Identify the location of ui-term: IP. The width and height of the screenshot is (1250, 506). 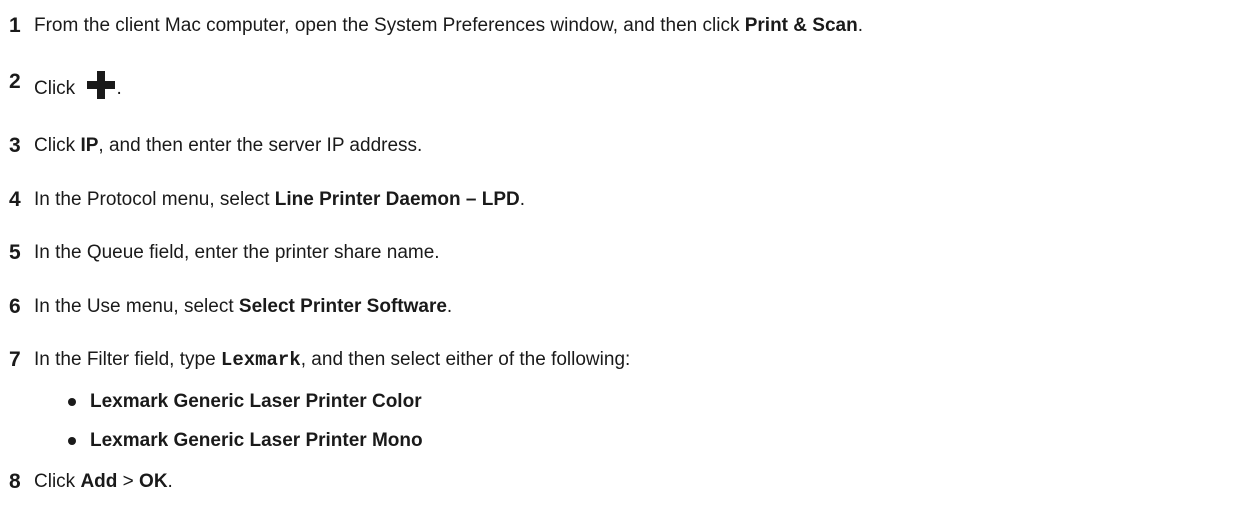
(89, 145).